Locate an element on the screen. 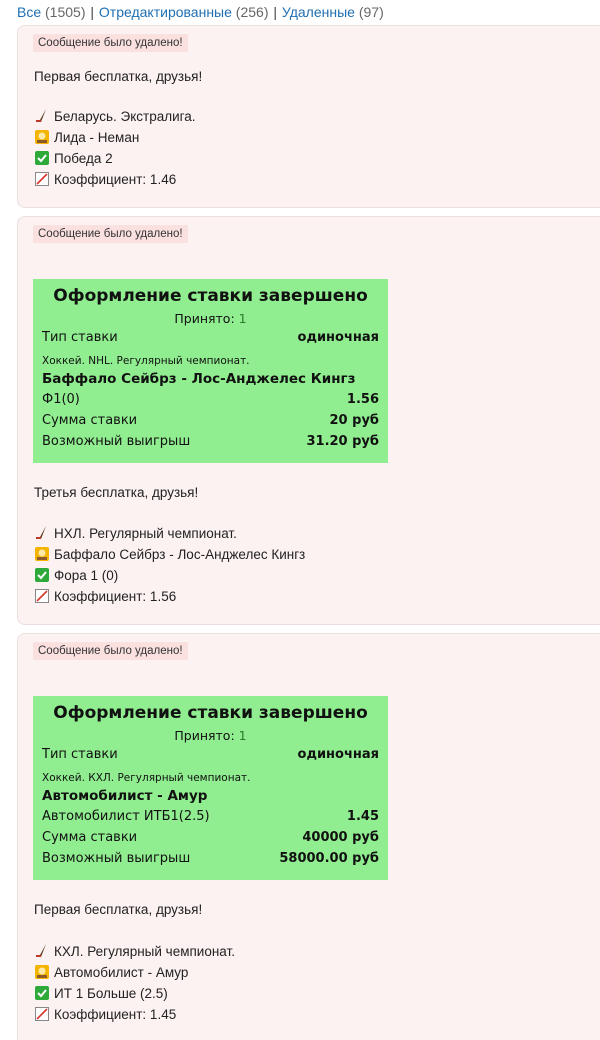 This screenshot has width=600, height=1040. bet-league: Хоккей. NHL. Регулярный чемпионат. is located at coordinates (146, 360).